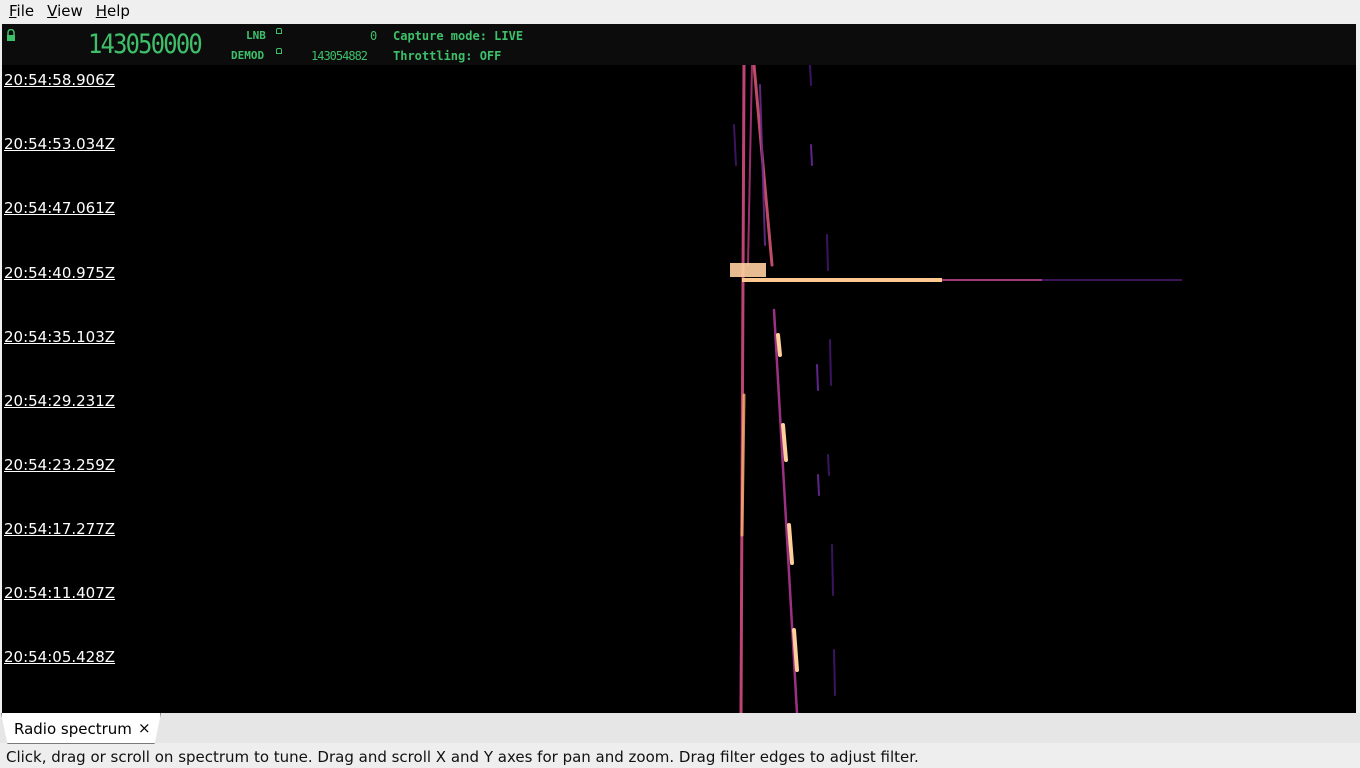  Describe the element at coordinates (279, 51) in the screenshot. I see `demod-lock-icon` at that location.